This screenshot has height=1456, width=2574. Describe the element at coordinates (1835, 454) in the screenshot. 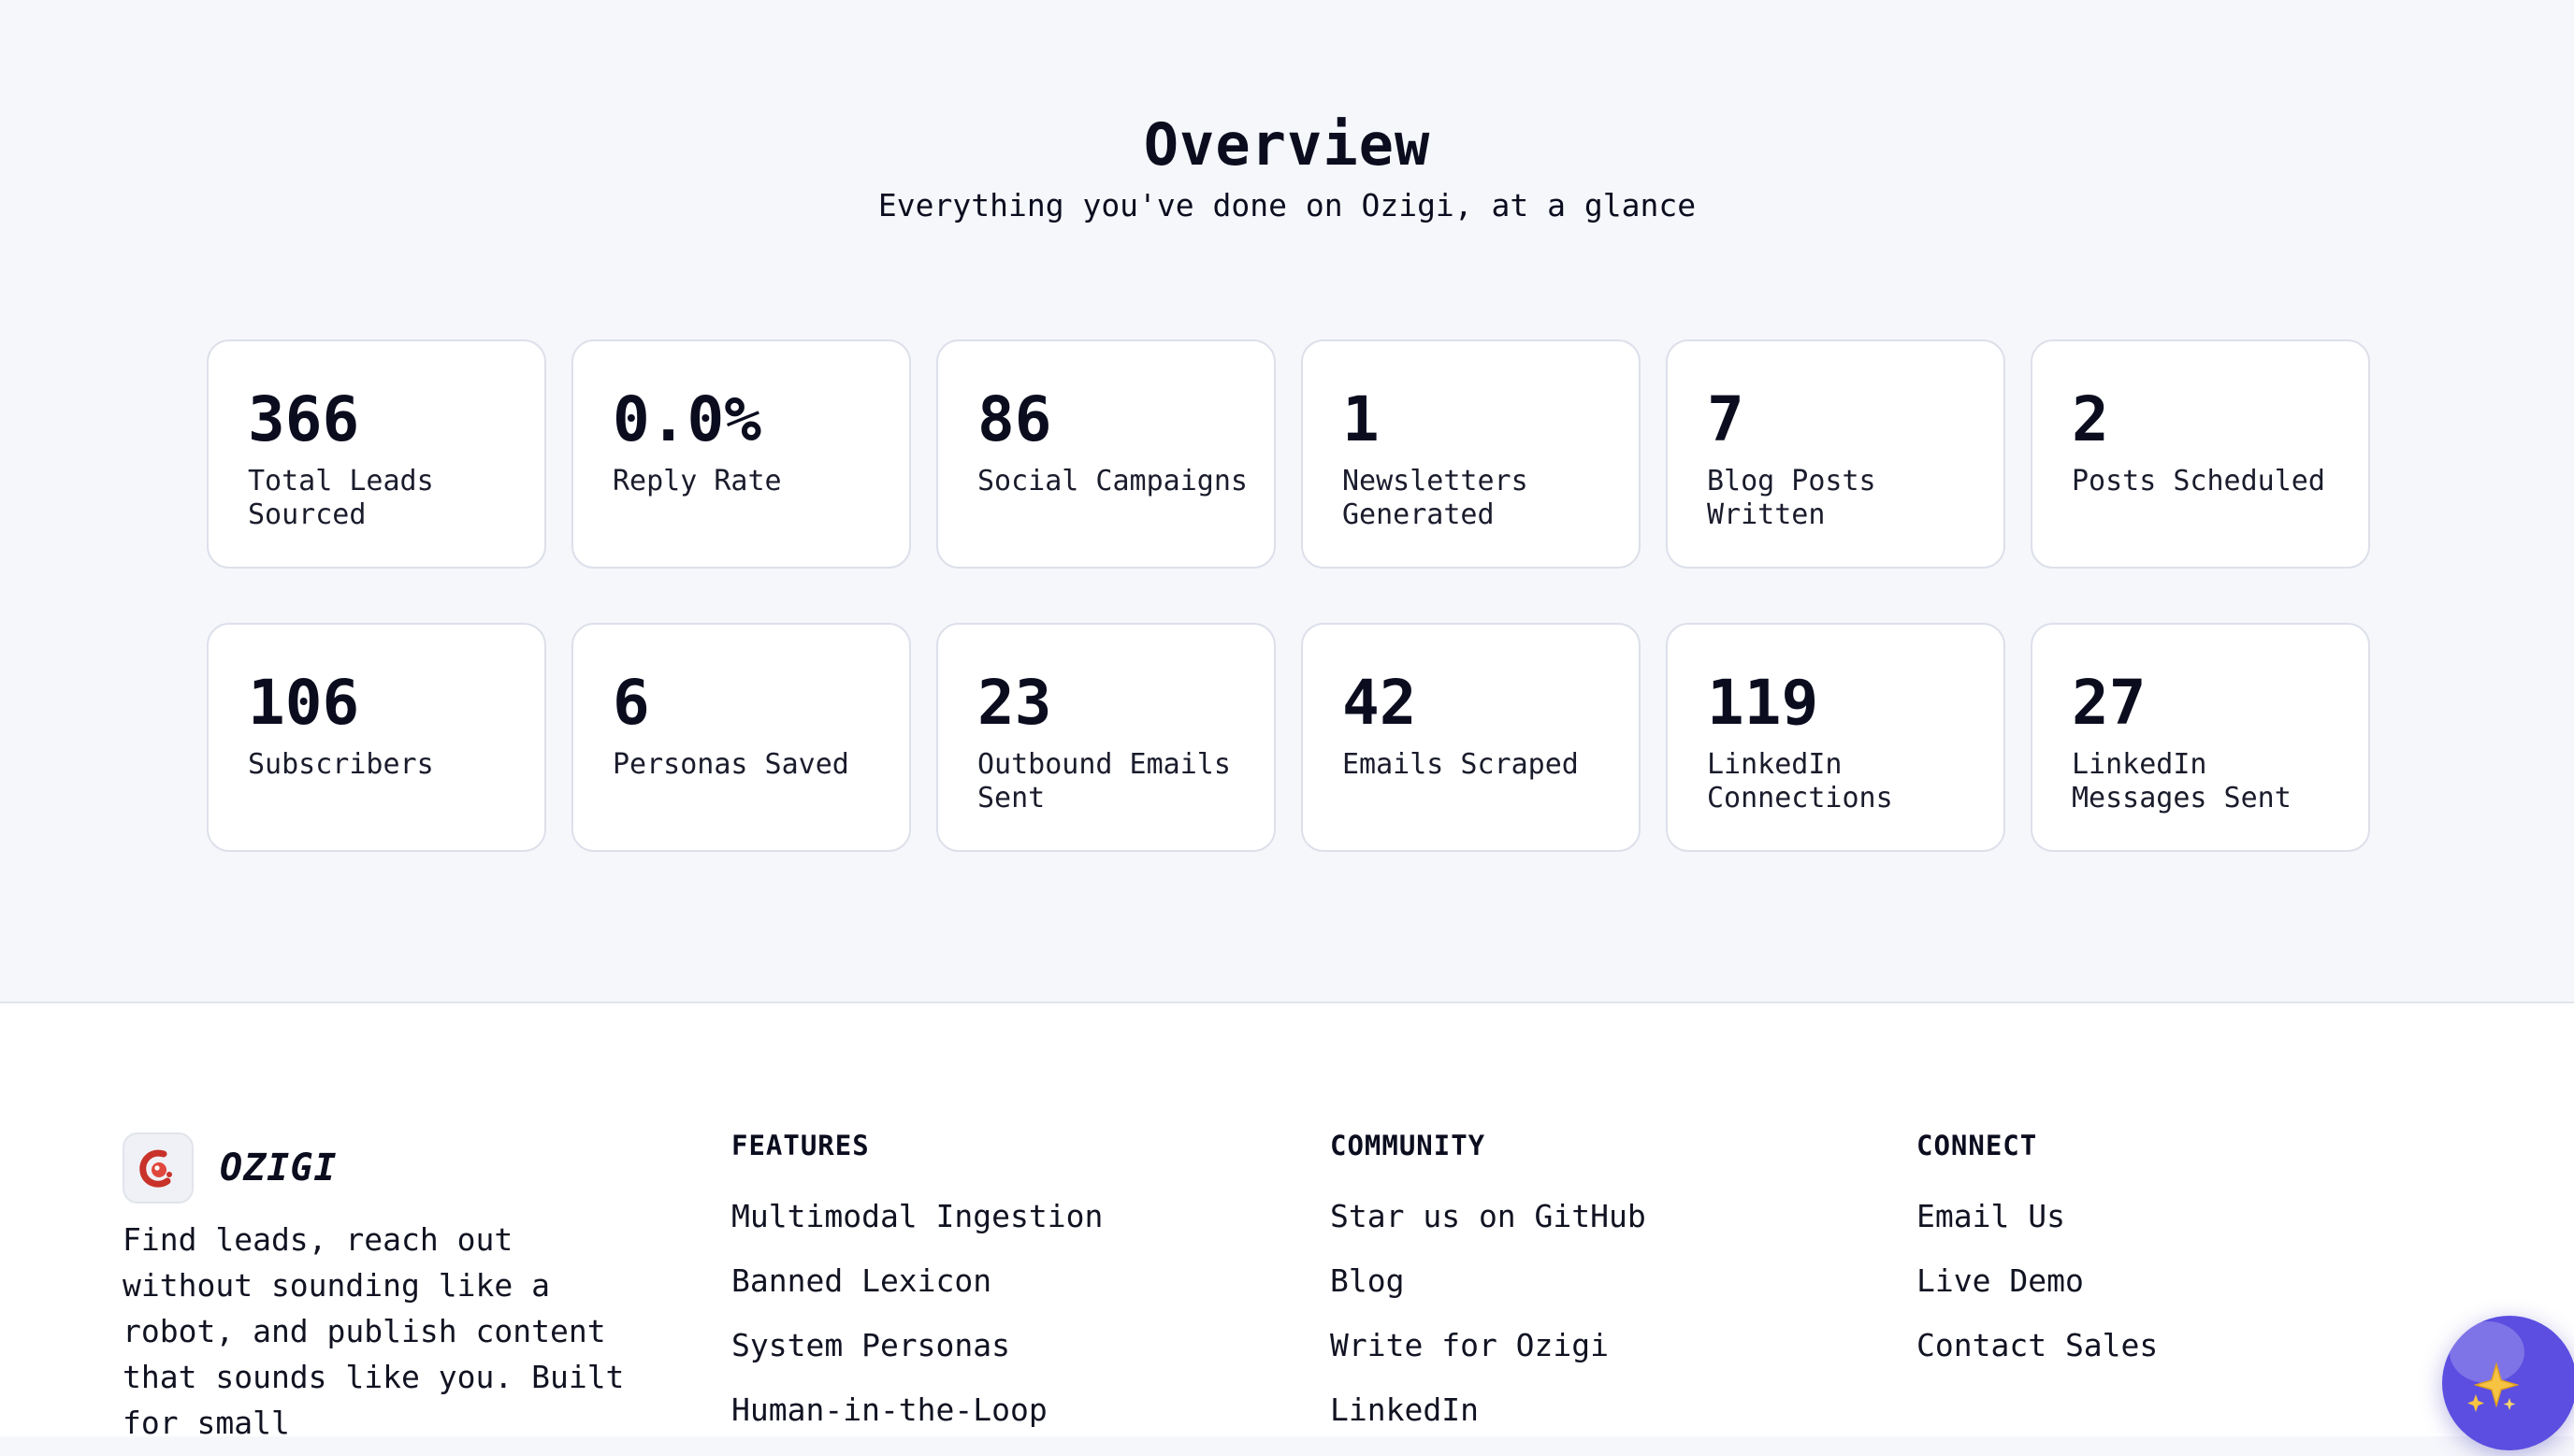

I see `stat-card-blog-posts: 7 Blog Posts Written` at that location.